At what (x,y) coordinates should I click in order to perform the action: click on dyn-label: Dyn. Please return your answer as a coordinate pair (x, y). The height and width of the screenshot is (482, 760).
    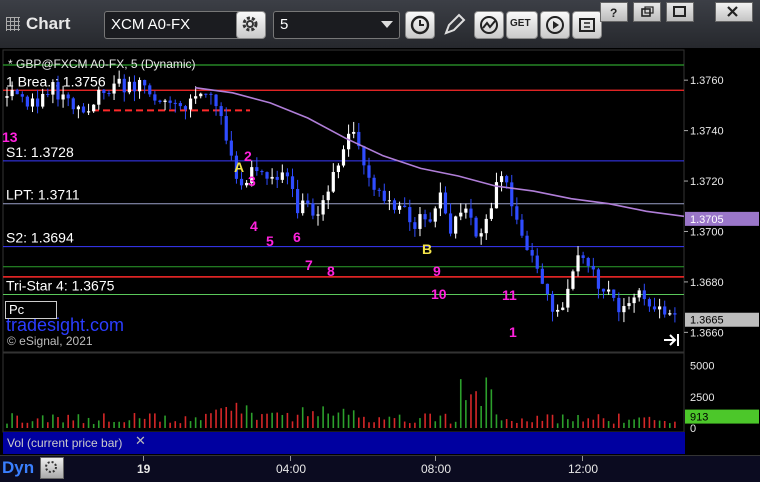
    Looking at the image, I should click on (18, 468).